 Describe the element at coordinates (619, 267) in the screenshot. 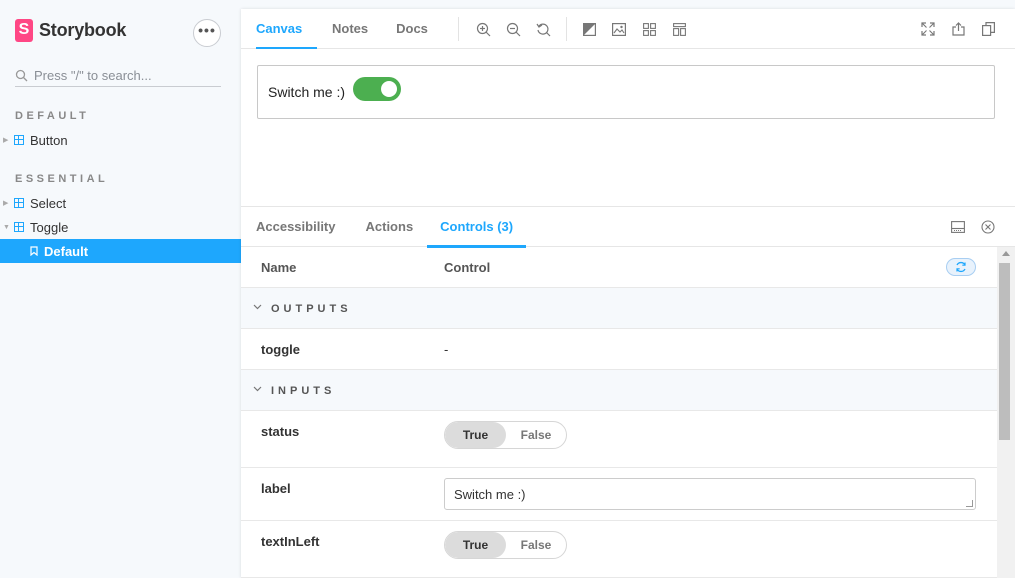

I see `controls-header-row: Name Control` at that location.